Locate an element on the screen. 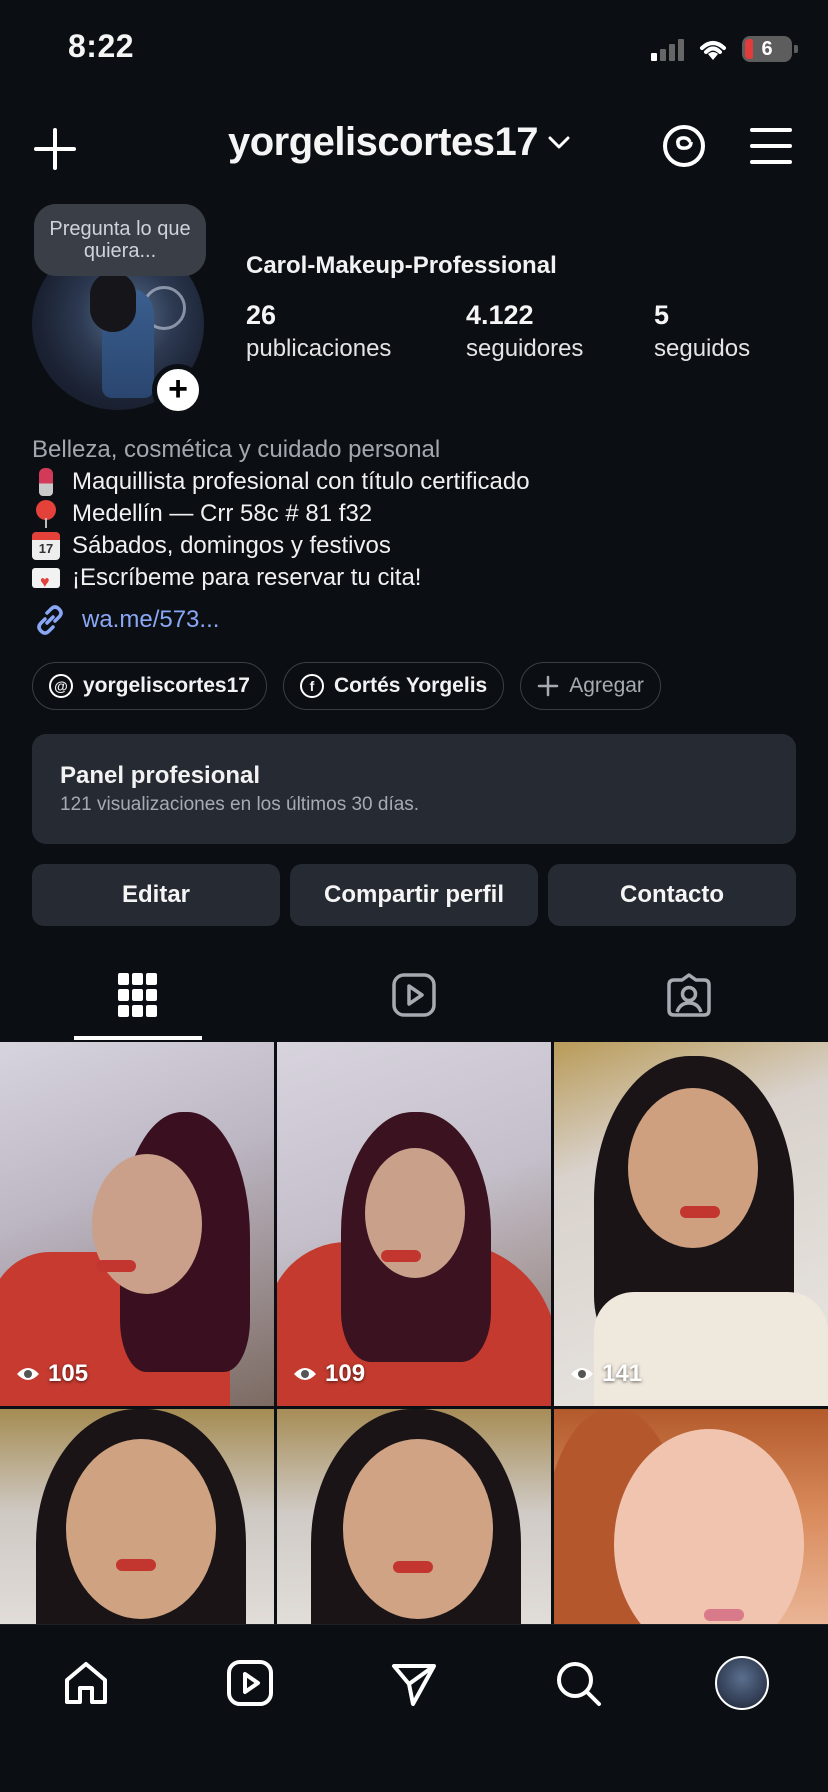  bio-line: ¡Escríbeme para reservar tu cita! is located at coordinates (417, 580).